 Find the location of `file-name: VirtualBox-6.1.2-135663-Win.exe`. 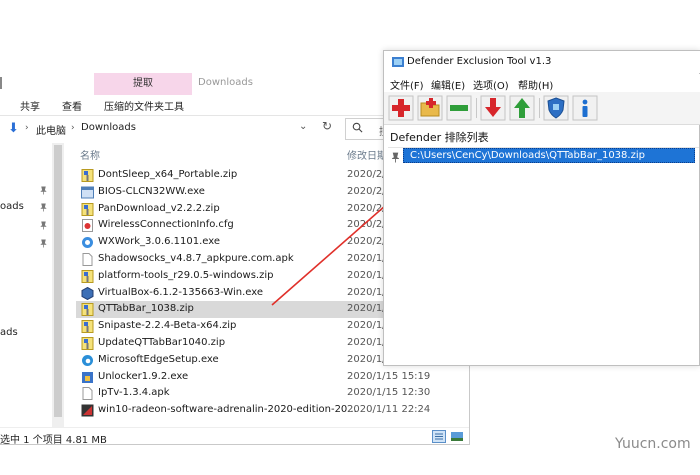

file-name: VirtualBox-6.1.2-135663-Win.exe is located at coordinates (181, 292).